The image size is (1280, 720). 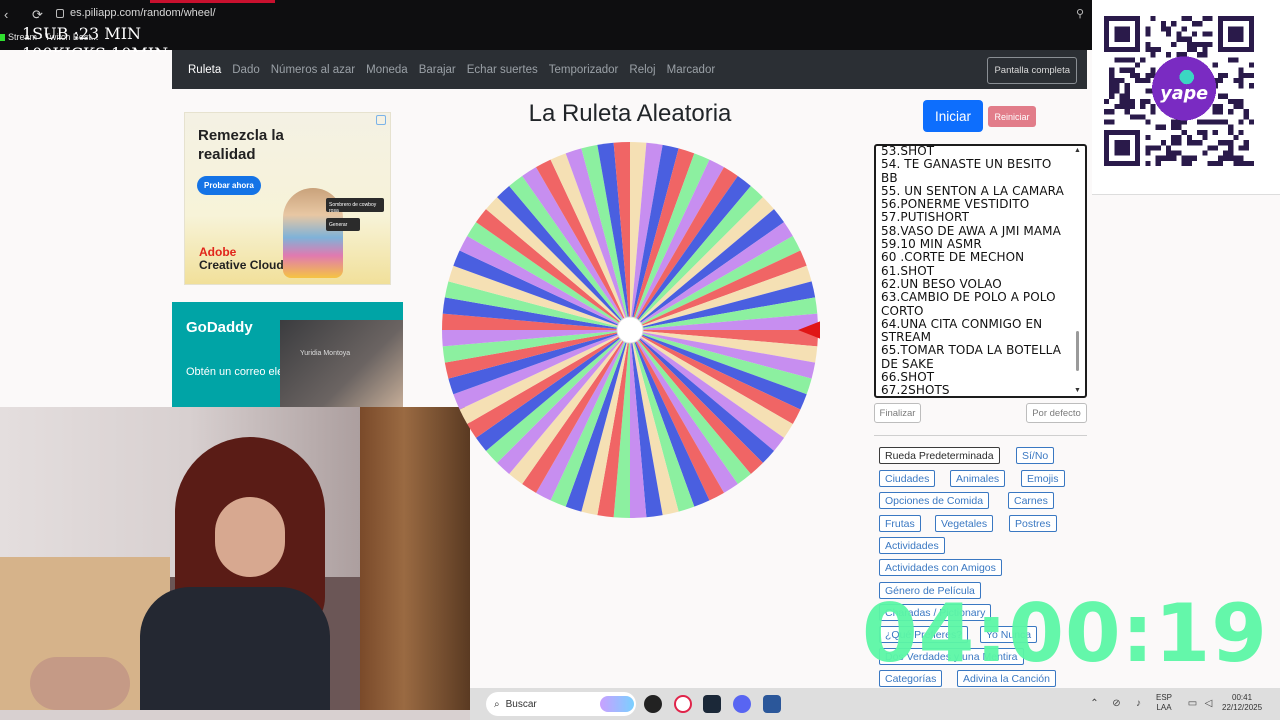 What do you see at coordinates (325, 353) in the screenshot?
I see `ad-photo-caption: Yuridia Montoya` at bounding box center [325, 353].